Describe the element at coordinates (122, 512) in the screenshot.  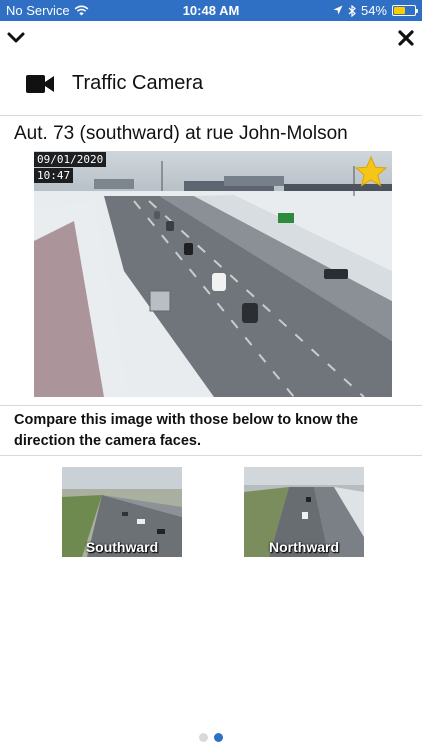
I see `southward-thumbnail: Southward` at that location.